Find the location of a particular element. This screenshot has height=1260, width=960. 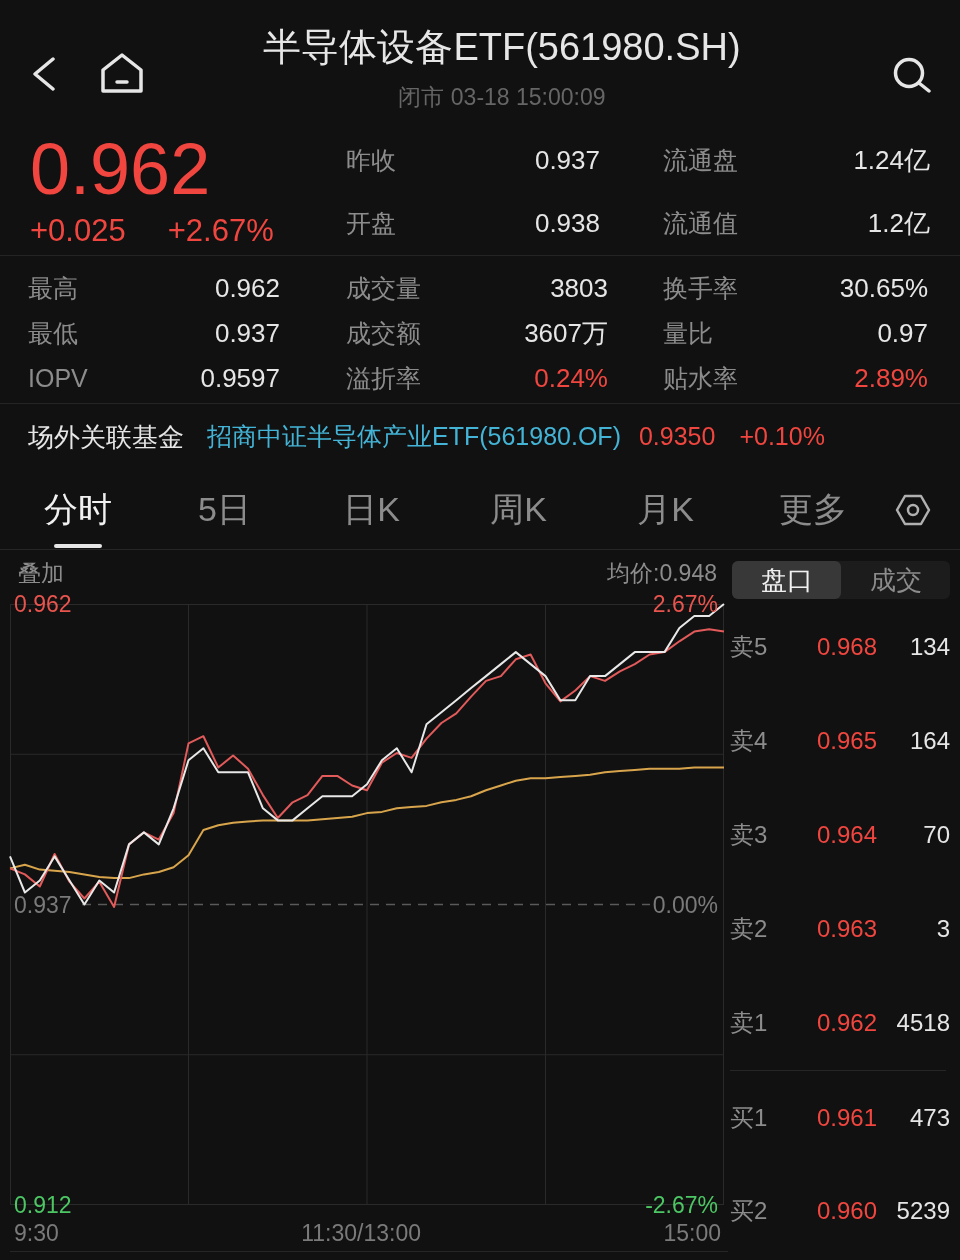

axis-label: 0.00% is located at coordinates (685, 904).